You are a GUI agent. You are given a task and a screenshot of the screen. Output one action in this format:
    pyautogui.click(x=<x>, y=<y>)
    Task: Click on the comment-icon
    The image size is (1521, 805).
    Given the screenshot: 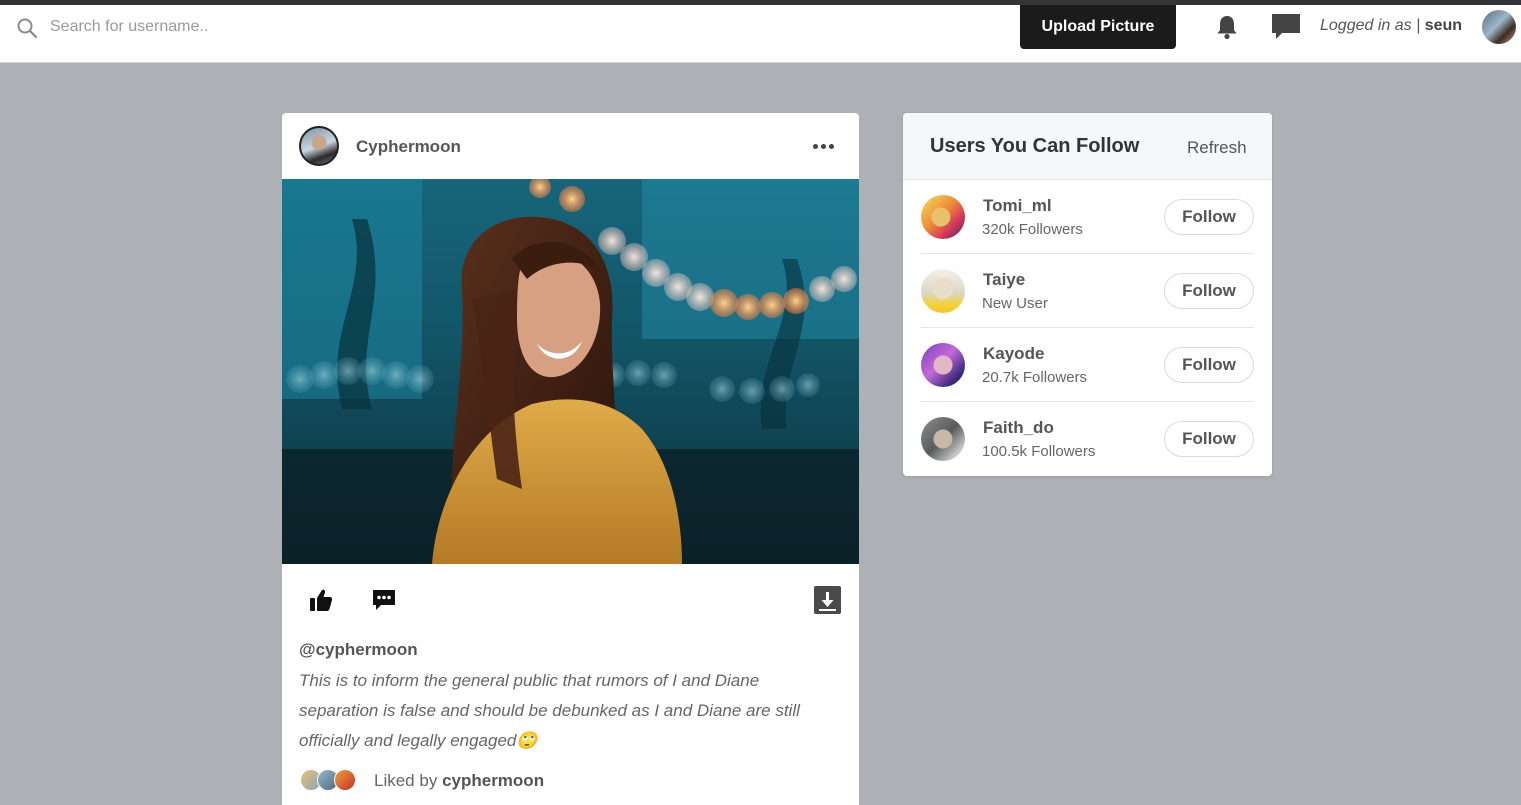 What is the action you would take?
    pyautogui.click(x=384, y=600)
    